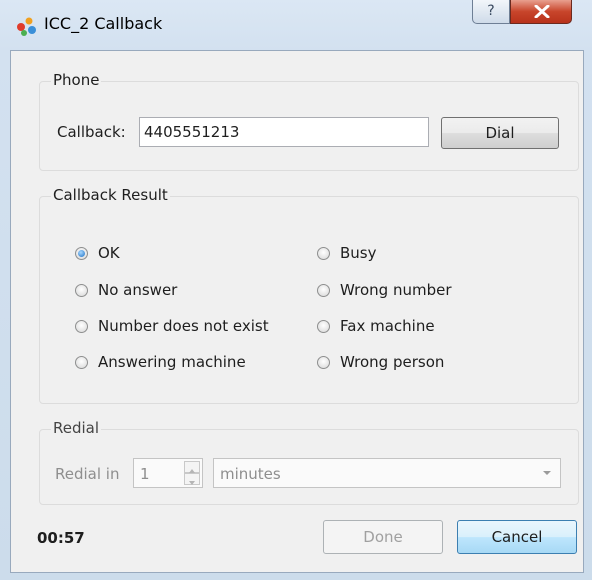 This screenshot has width=592, height=580. I want to click on callback-result-title: Callback Result, so click(110, 195).